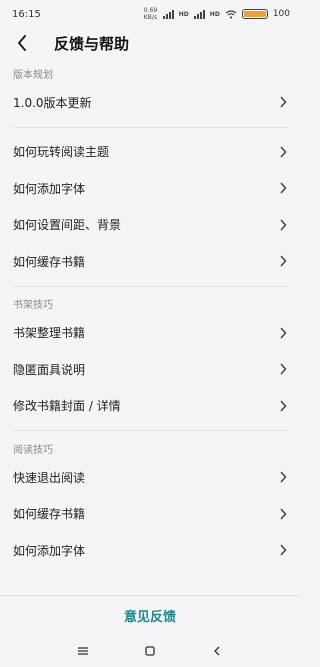 This screenshot has height=667, width=320. I want to click on status-bar: 16:15 0.69 KB/s HD HD 100, so click(150, 14).